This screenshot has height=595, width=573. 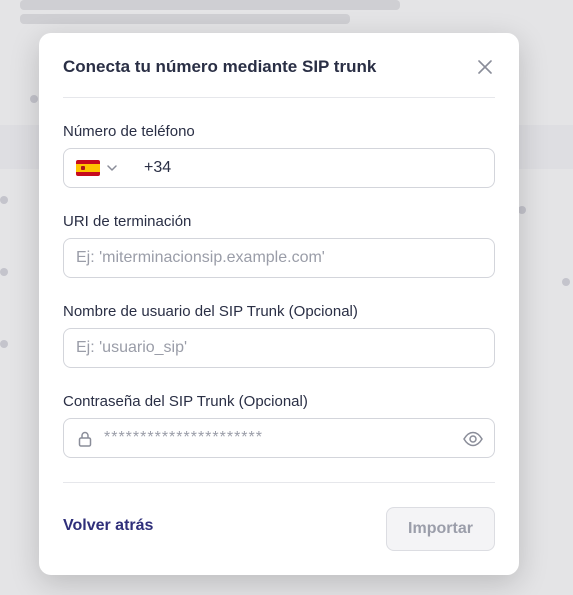 I want to click on password-field, so click(x=279, y=438).